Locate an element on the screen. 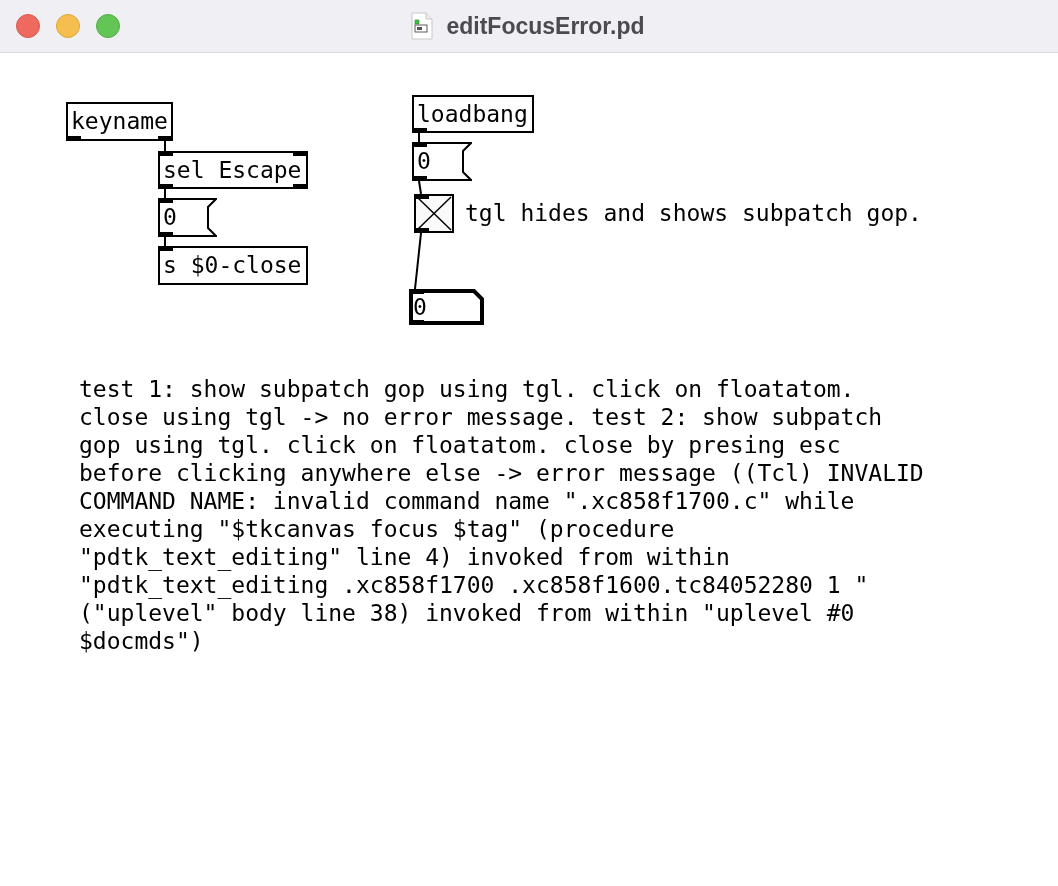 The image size is (1058, 886). close-button is located at coordinates (28, 26).